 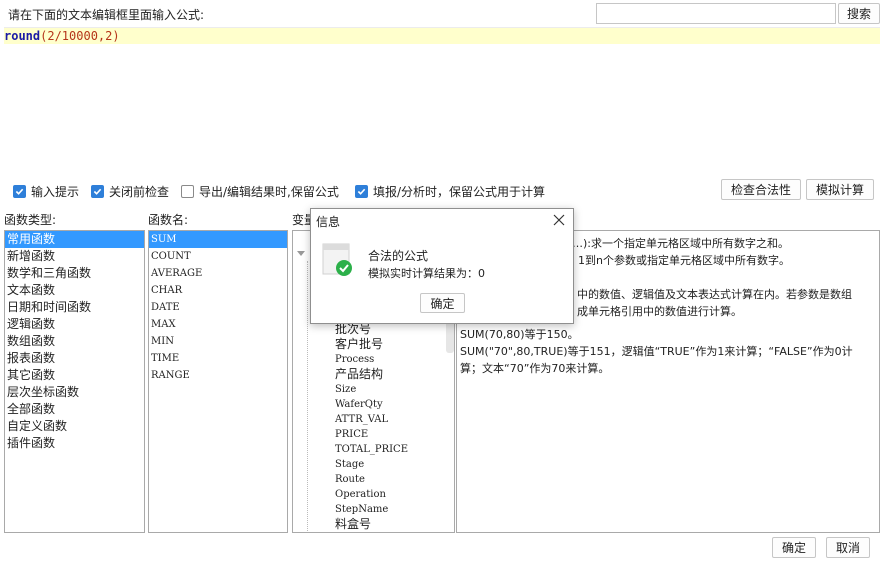 I want to click on close-icon, so click(x=559, y=220).